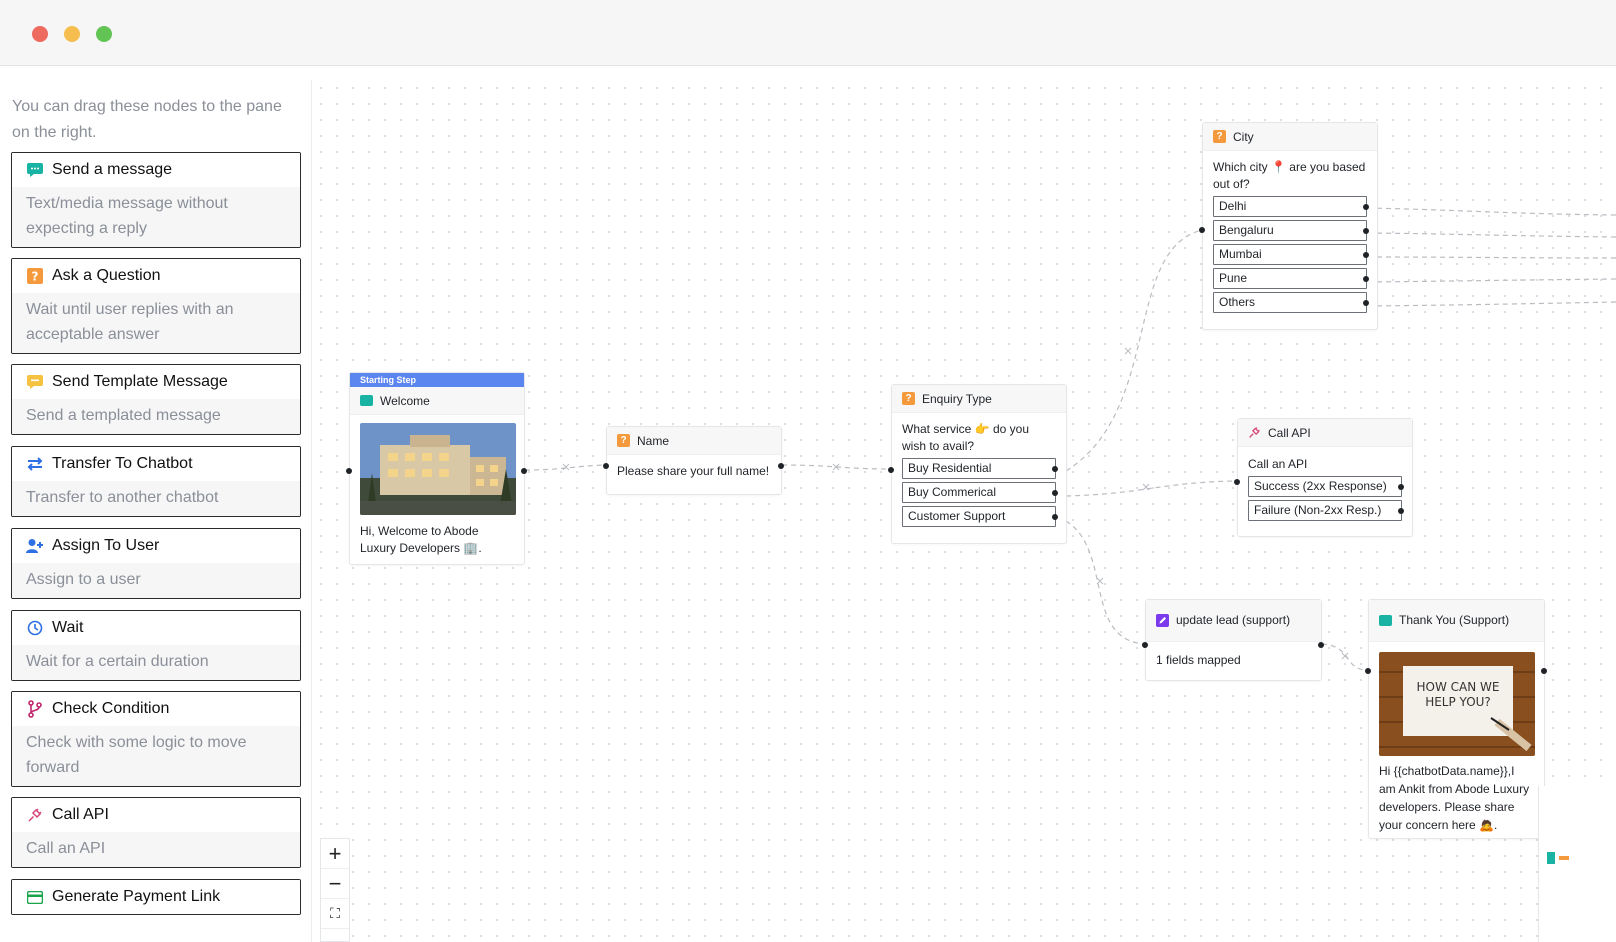  What do you see at coordinates (1454, 620) in the screenshot?
I see `node-title: Thank You (Support)` at bounding box center [1454, 620].